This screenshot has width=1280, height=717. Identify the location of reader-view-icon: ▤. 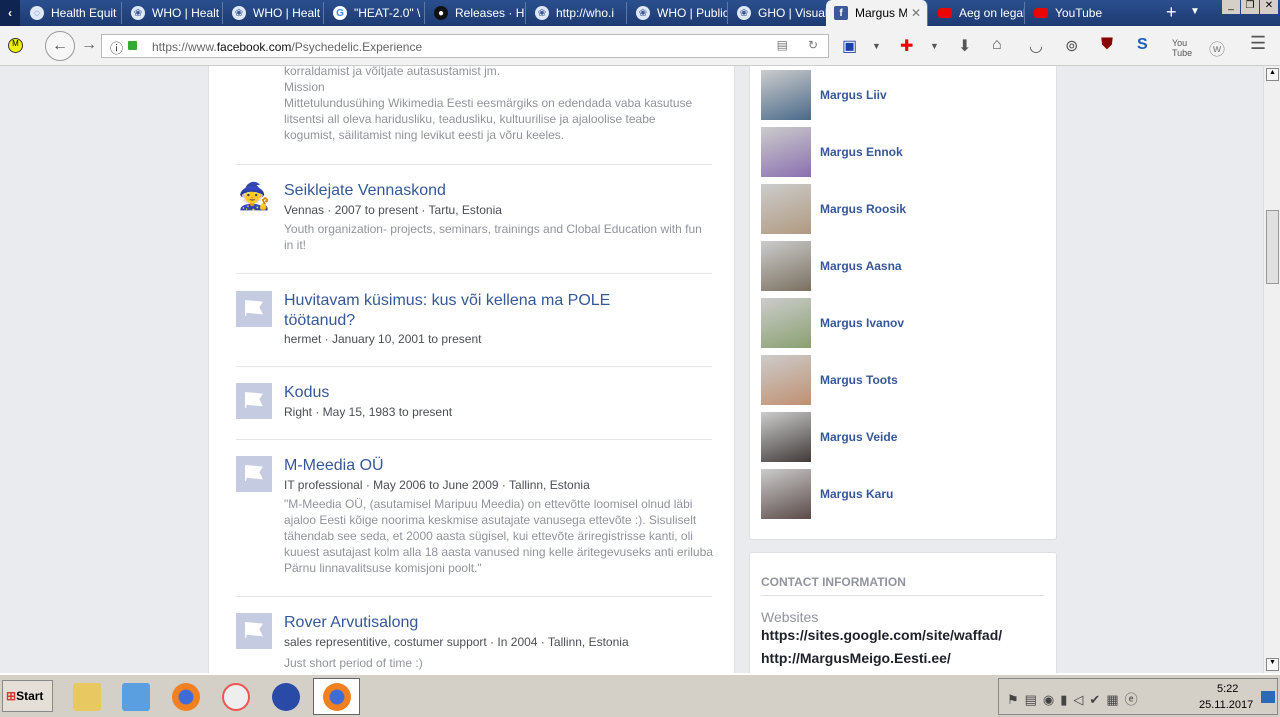
(782, 45).